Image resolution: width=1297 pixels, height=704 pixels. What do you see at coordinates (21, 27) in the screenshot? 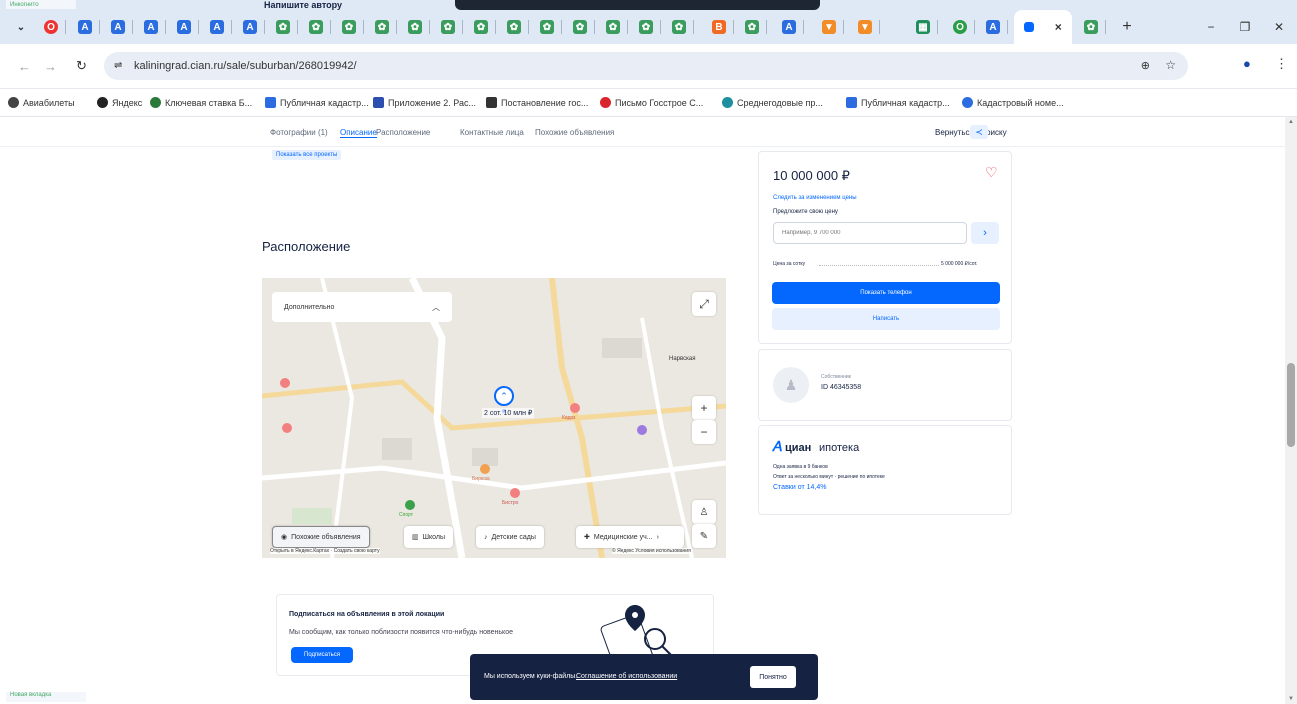
I see `tab-list-button: ⌄` at bounding box center [21, 27].